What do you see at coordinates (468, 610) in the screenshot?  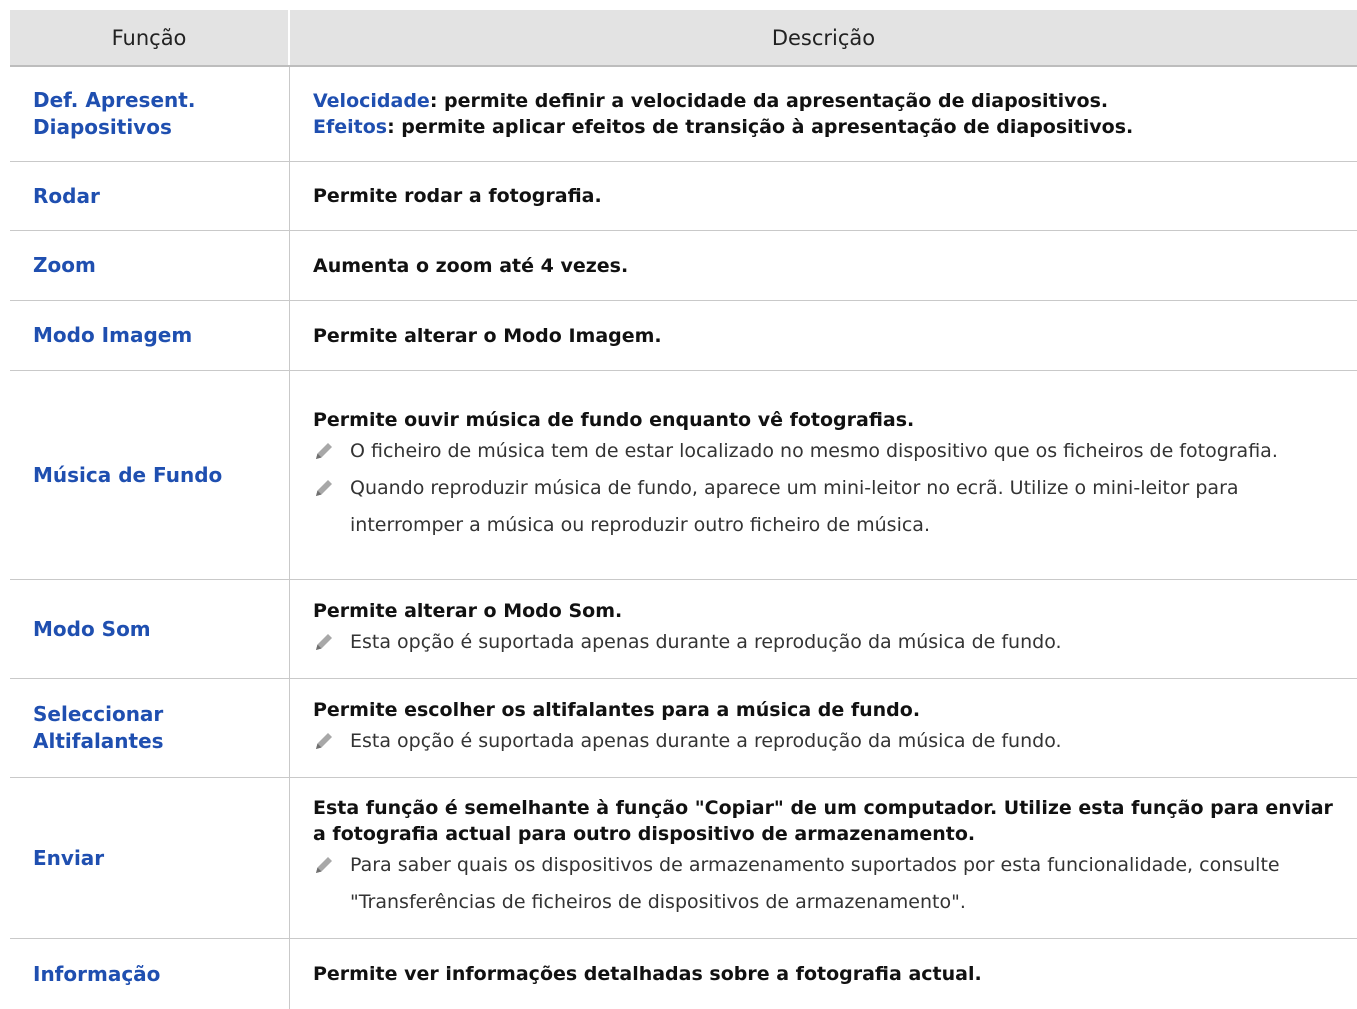 I see `description-text: Permite alterar o Modo Som.` at bounding box center [468, 610].